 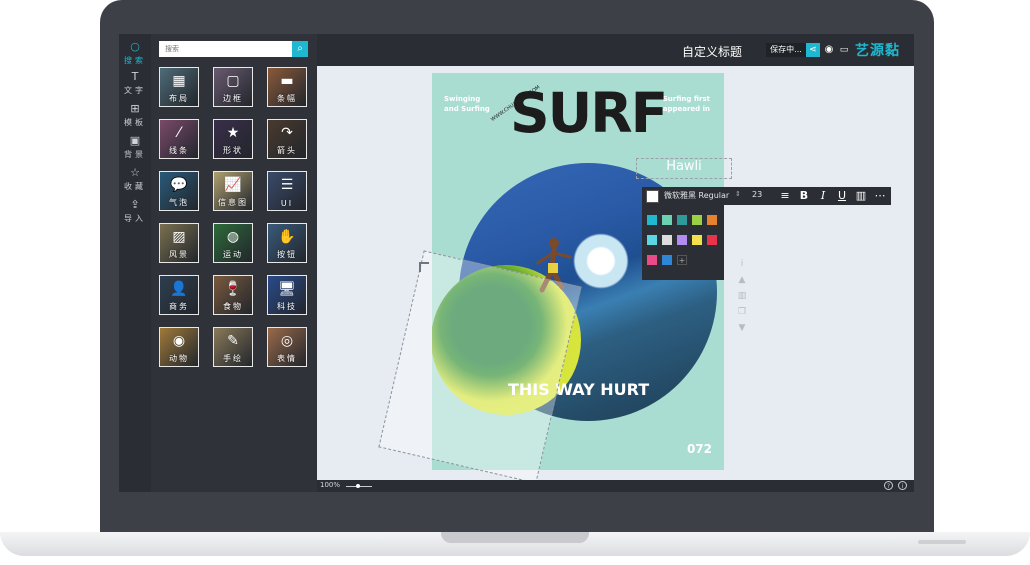 I want to click on rail-favorite: ☆ 收藏, so click(x=135, y=179).